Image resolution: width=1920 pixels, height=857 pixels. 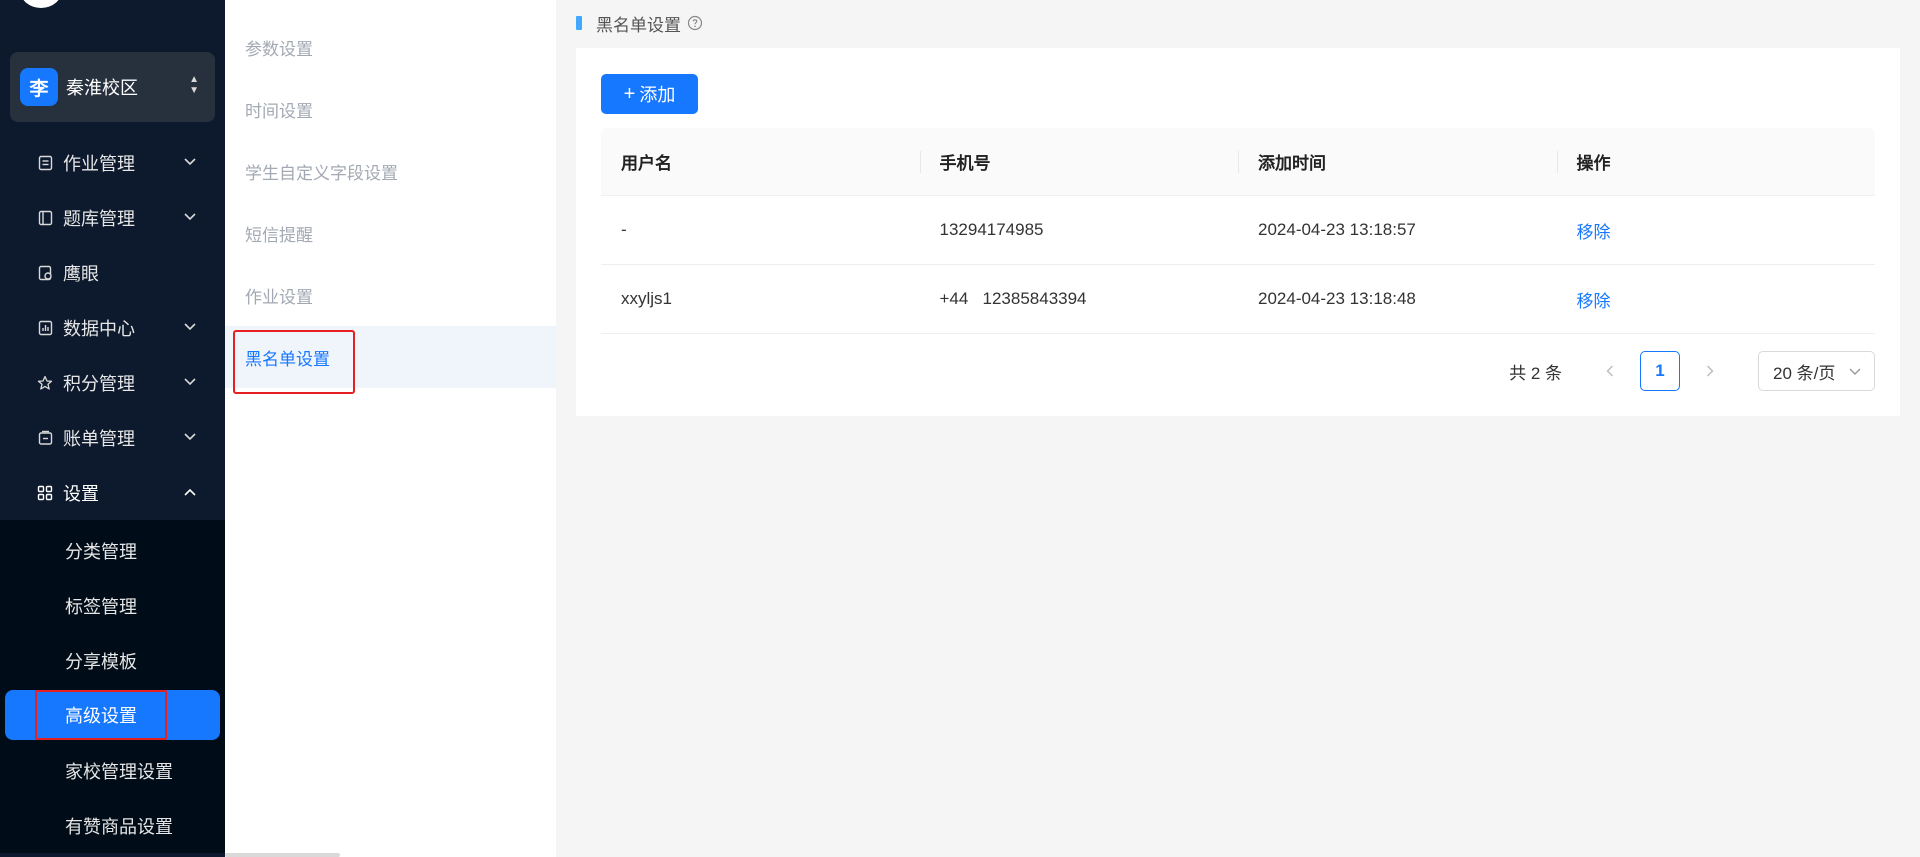 I want to click on grid-icon, so click(x=45, y=493).